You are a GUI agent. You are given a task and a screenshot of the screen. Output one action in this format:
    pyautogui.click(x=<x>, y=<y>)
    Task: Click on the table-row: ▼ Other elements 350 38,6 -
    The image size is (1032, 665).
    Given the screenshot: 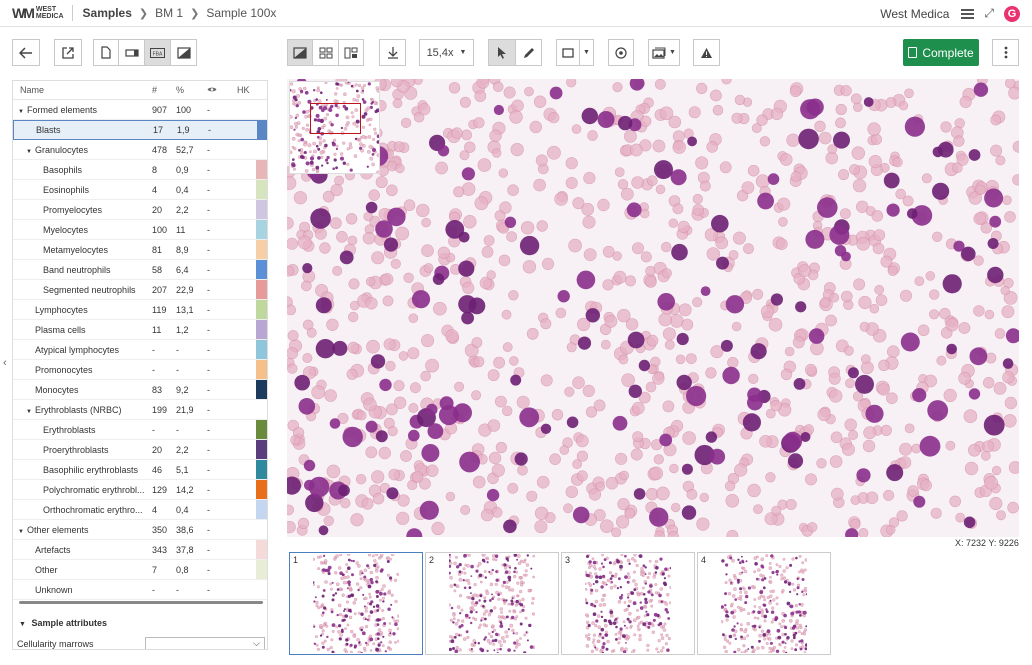 What is the action you would take?
    pyautogui.click(x=140, y=530)
    